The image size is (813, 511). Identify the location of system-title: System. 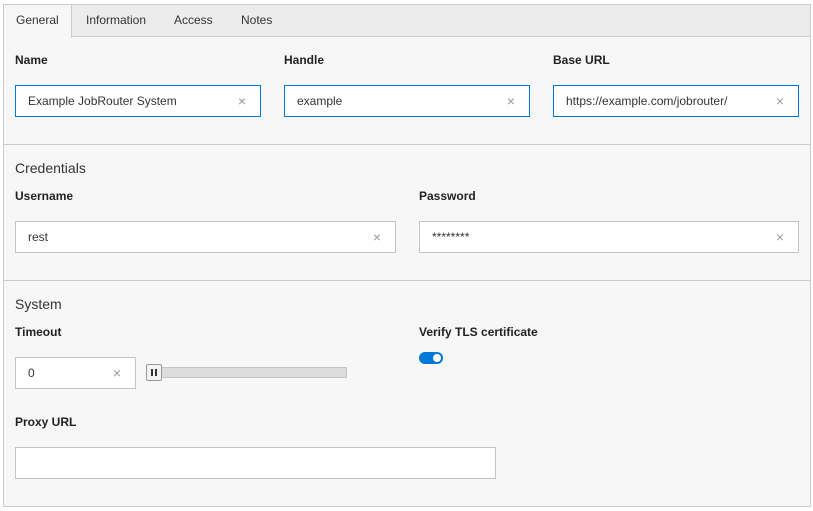
(38, 304).